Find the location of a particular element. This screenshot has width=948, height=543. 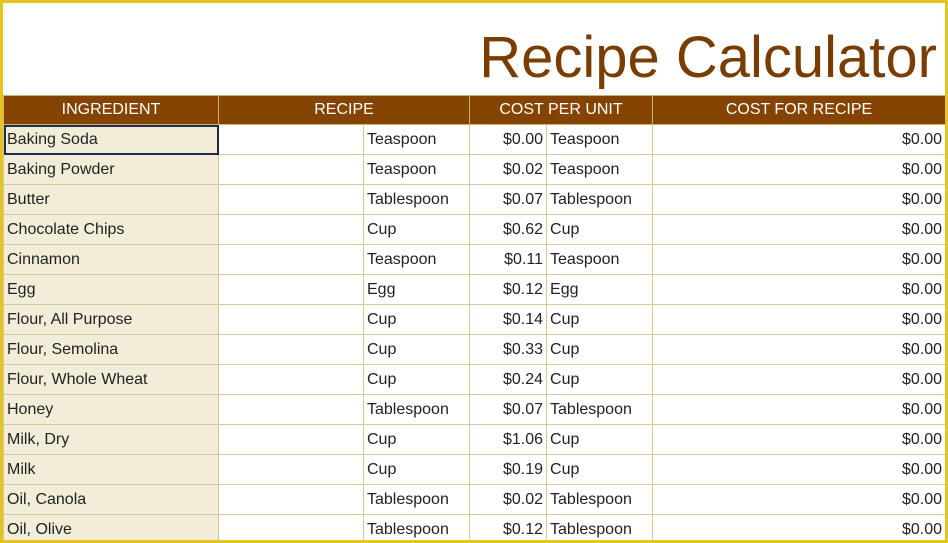

ingredient-cell: Baking Powder is located at coordinates (111, 169).